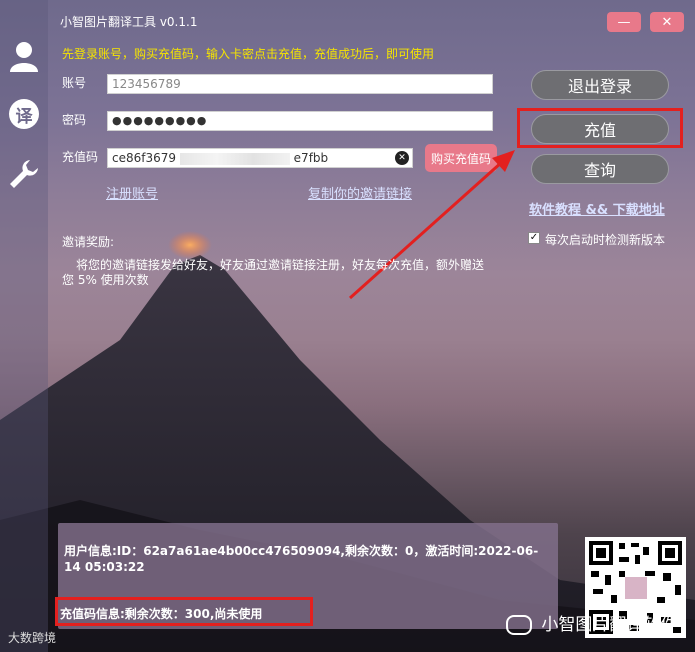  What do you see at coordinates (402, 158) in the screenshot?
I see `clear-icon: ✕` at bounding box center [402, 158].